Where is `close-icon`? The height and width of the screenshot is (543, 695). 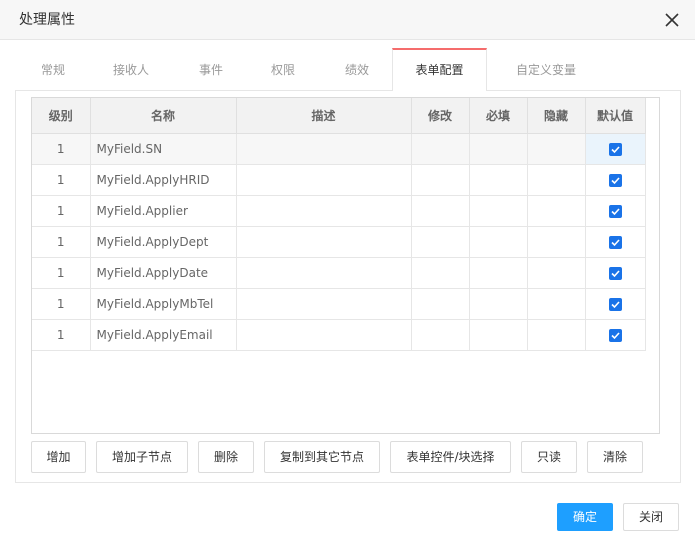
close-icon is located at coordinates (672, 20).